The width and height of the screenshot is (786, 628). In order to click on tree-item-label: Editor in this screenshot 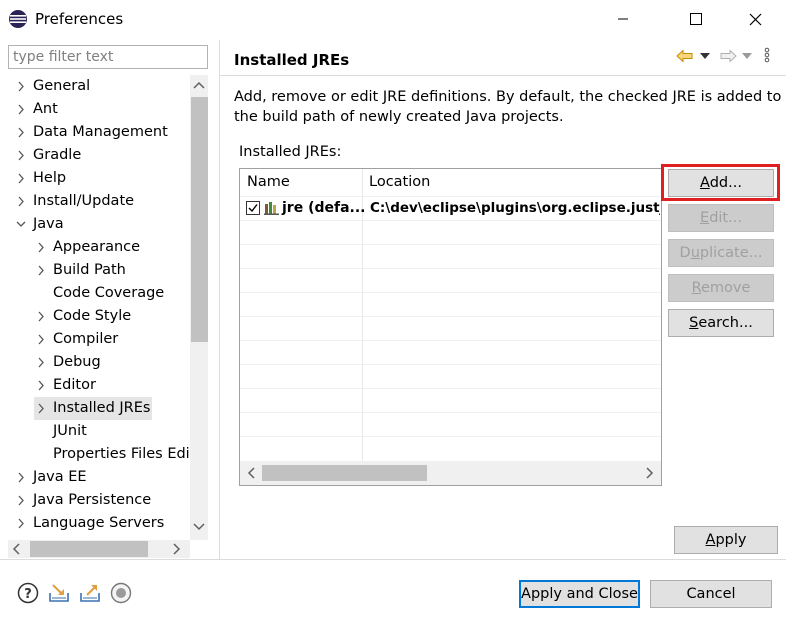, I will do `click(74, 385)`.